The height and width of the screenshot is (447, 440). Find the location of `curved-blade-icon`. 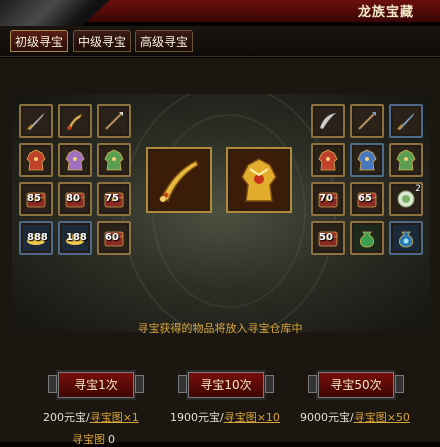

curved-blade-icon is located at coordinates (328, 121).